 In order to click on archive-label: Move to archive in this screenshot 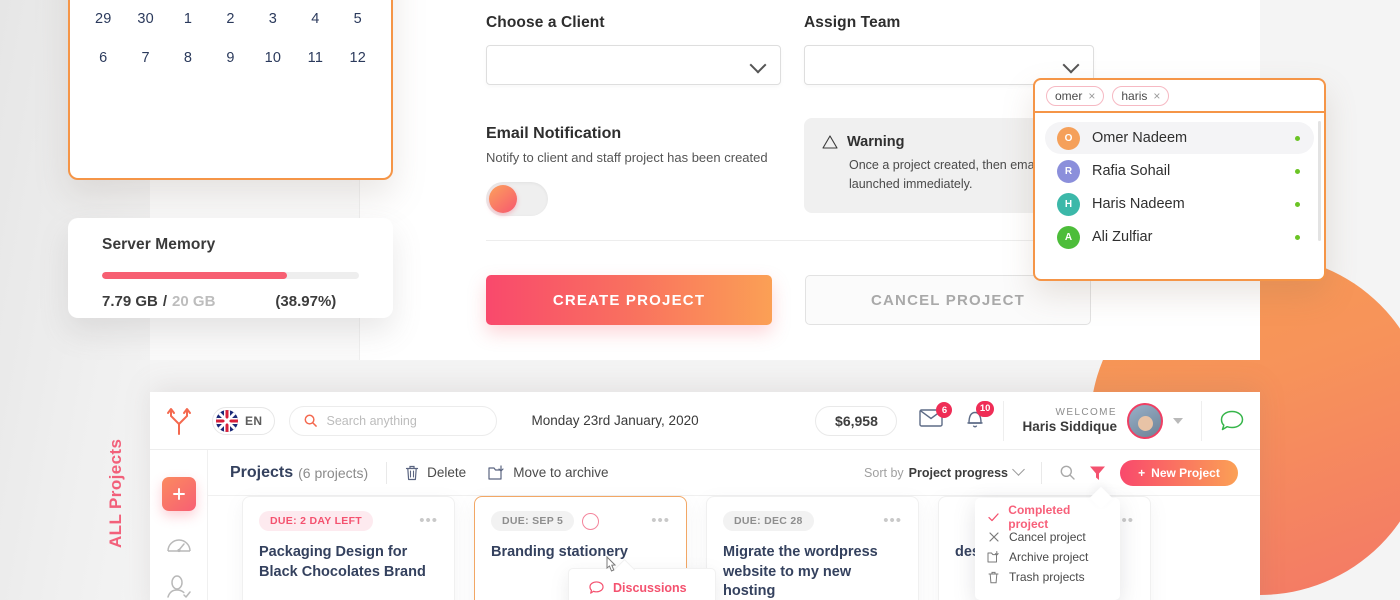, I will do `click(561, 472)`.